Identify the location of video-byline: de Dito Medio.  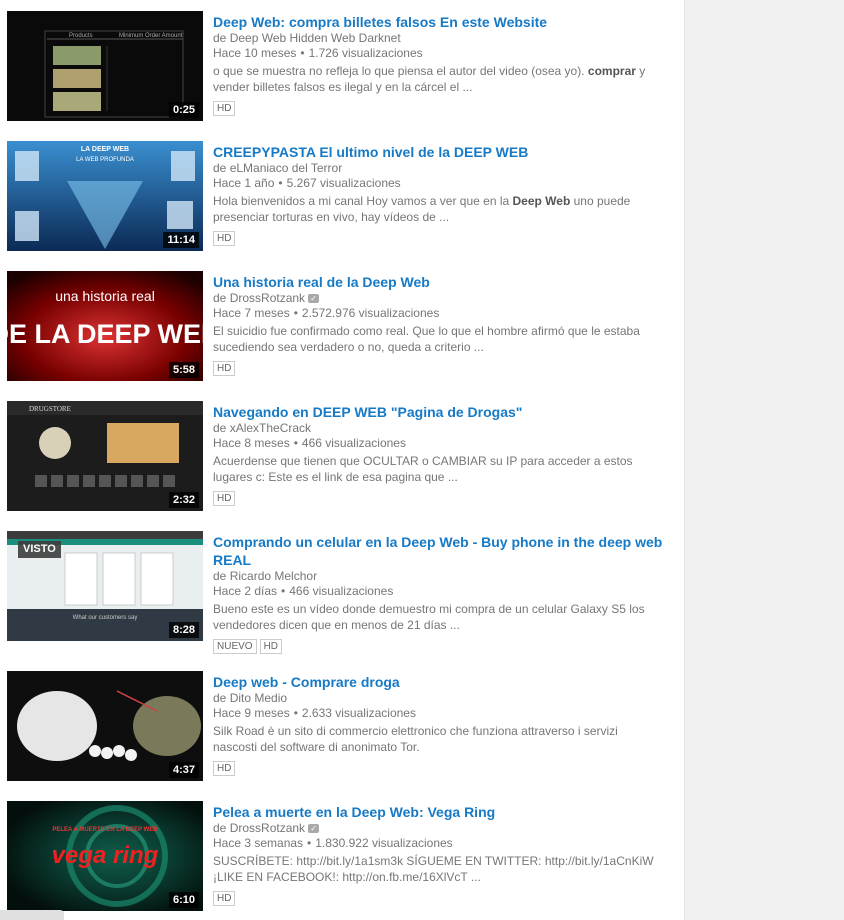
(438, 698).